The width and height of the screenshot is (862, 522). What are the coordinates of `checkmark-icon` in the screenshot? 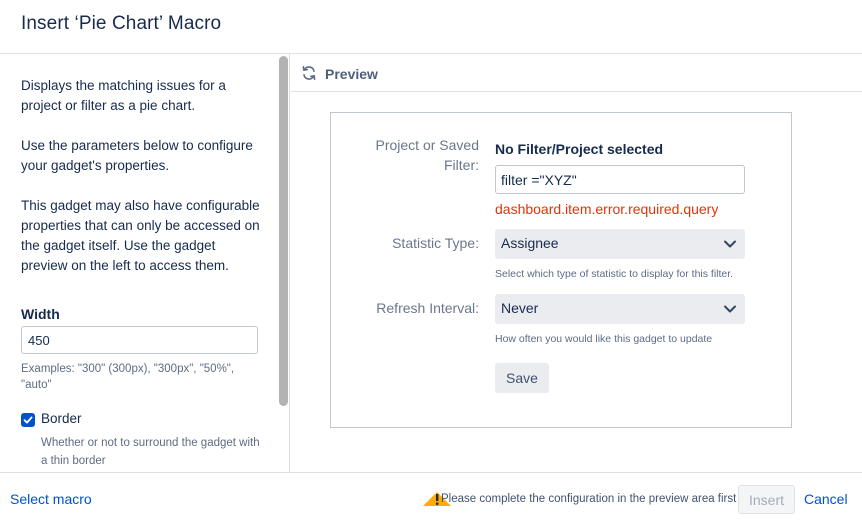 It's located at (28, 420).